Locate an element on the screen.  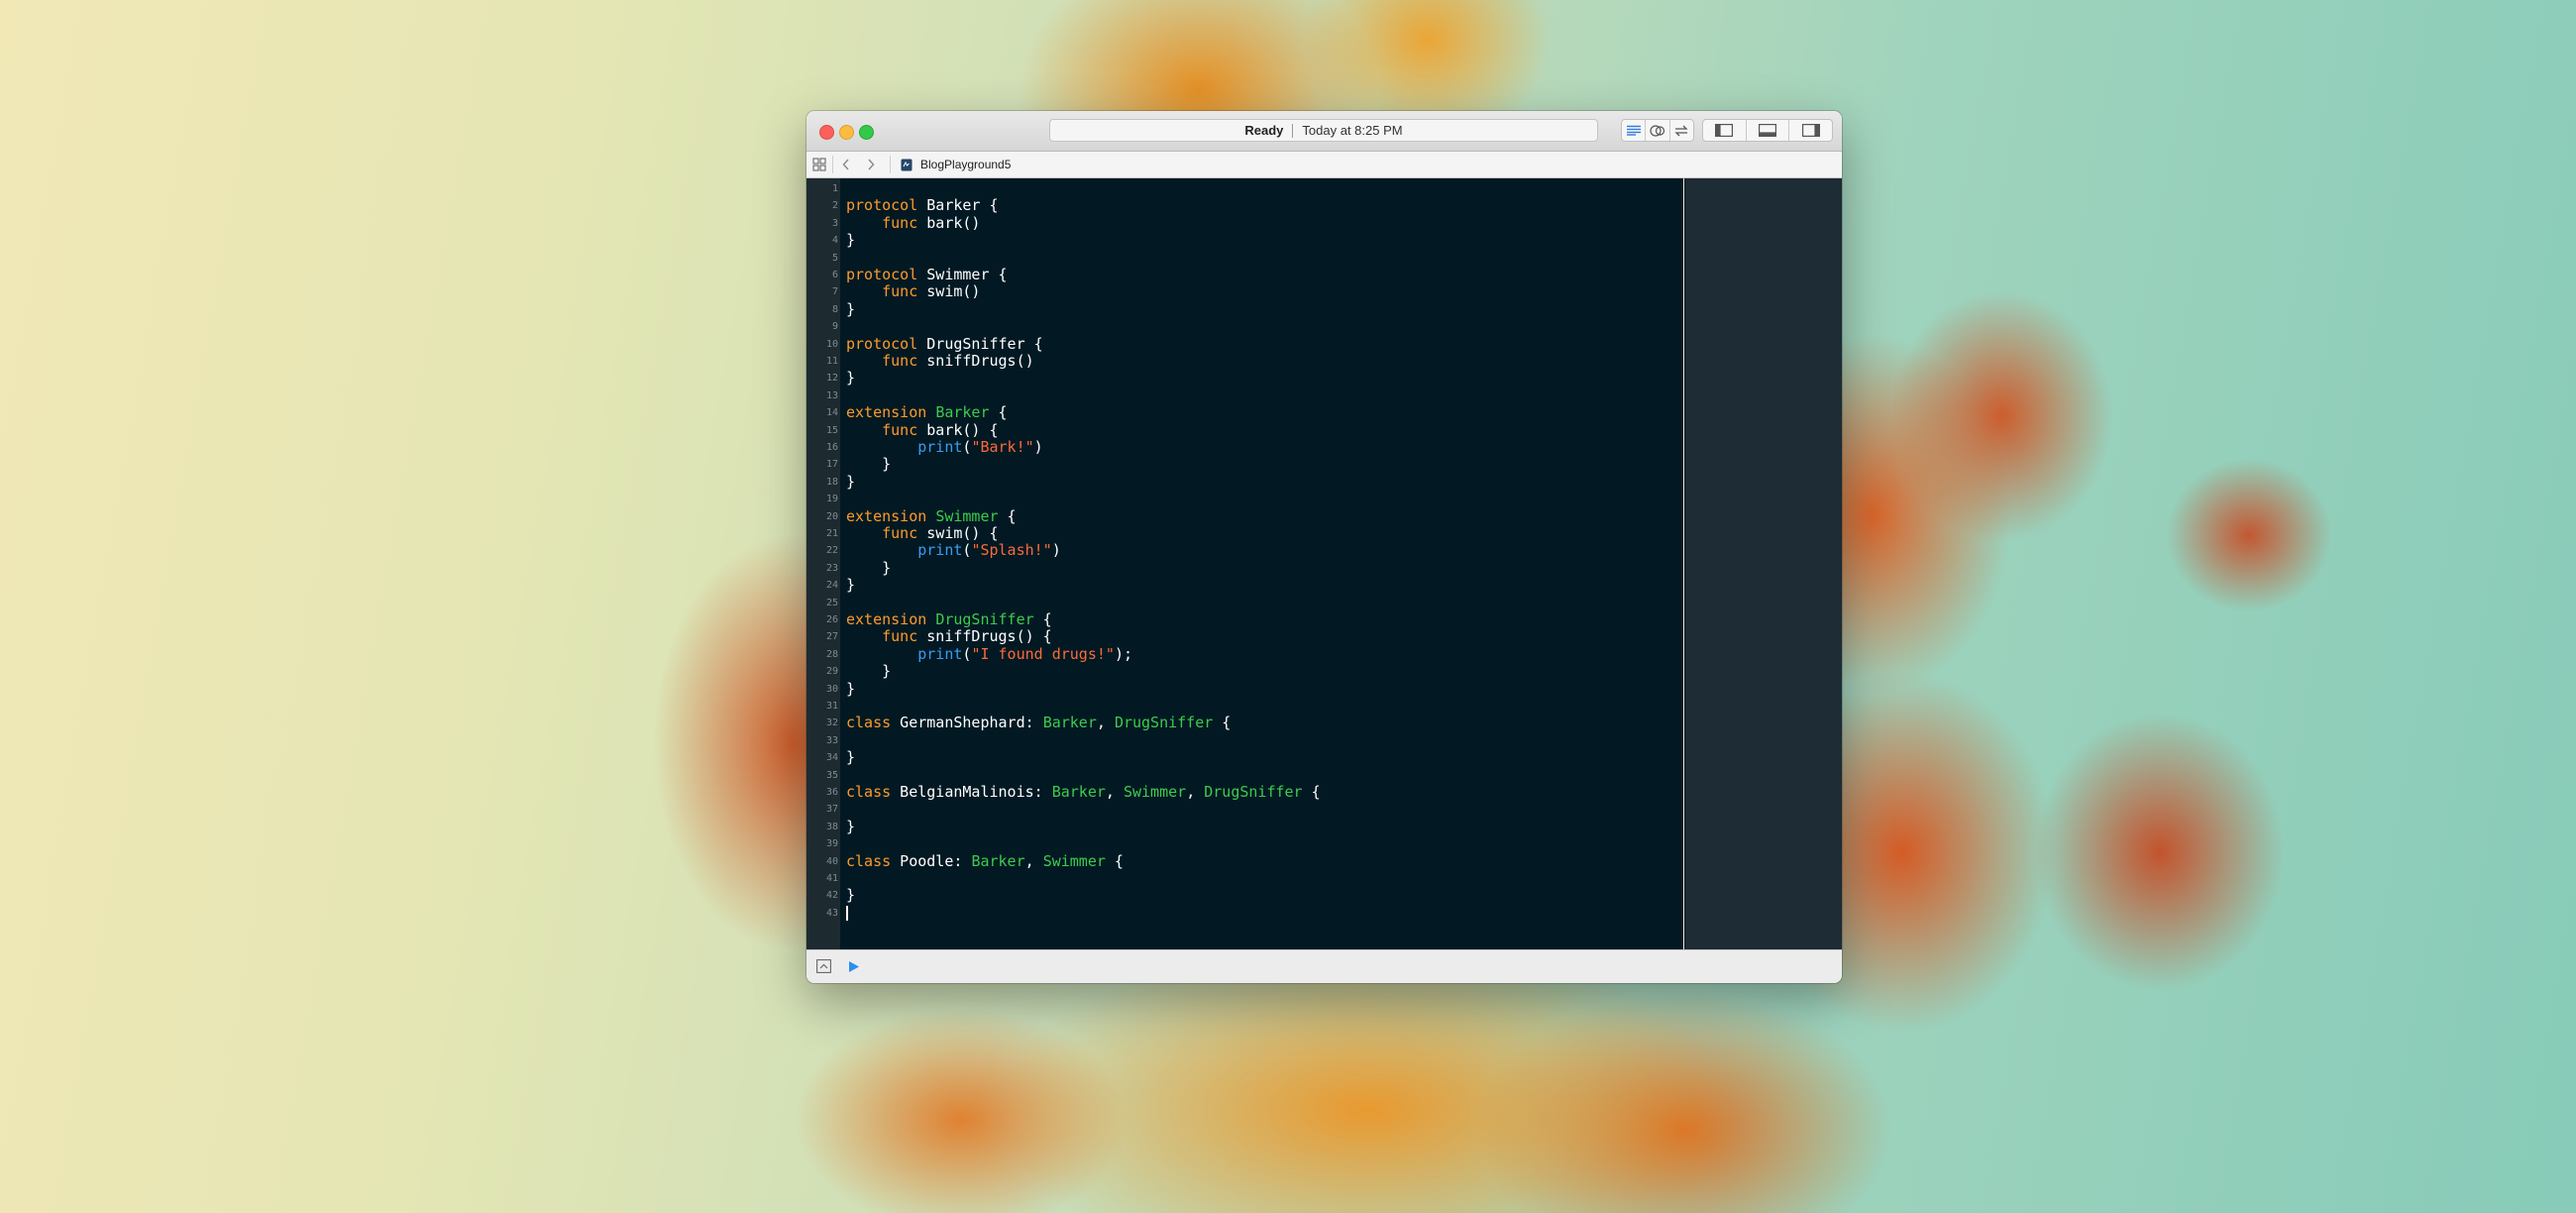
close-window-button is located at coordinates (827, 132).